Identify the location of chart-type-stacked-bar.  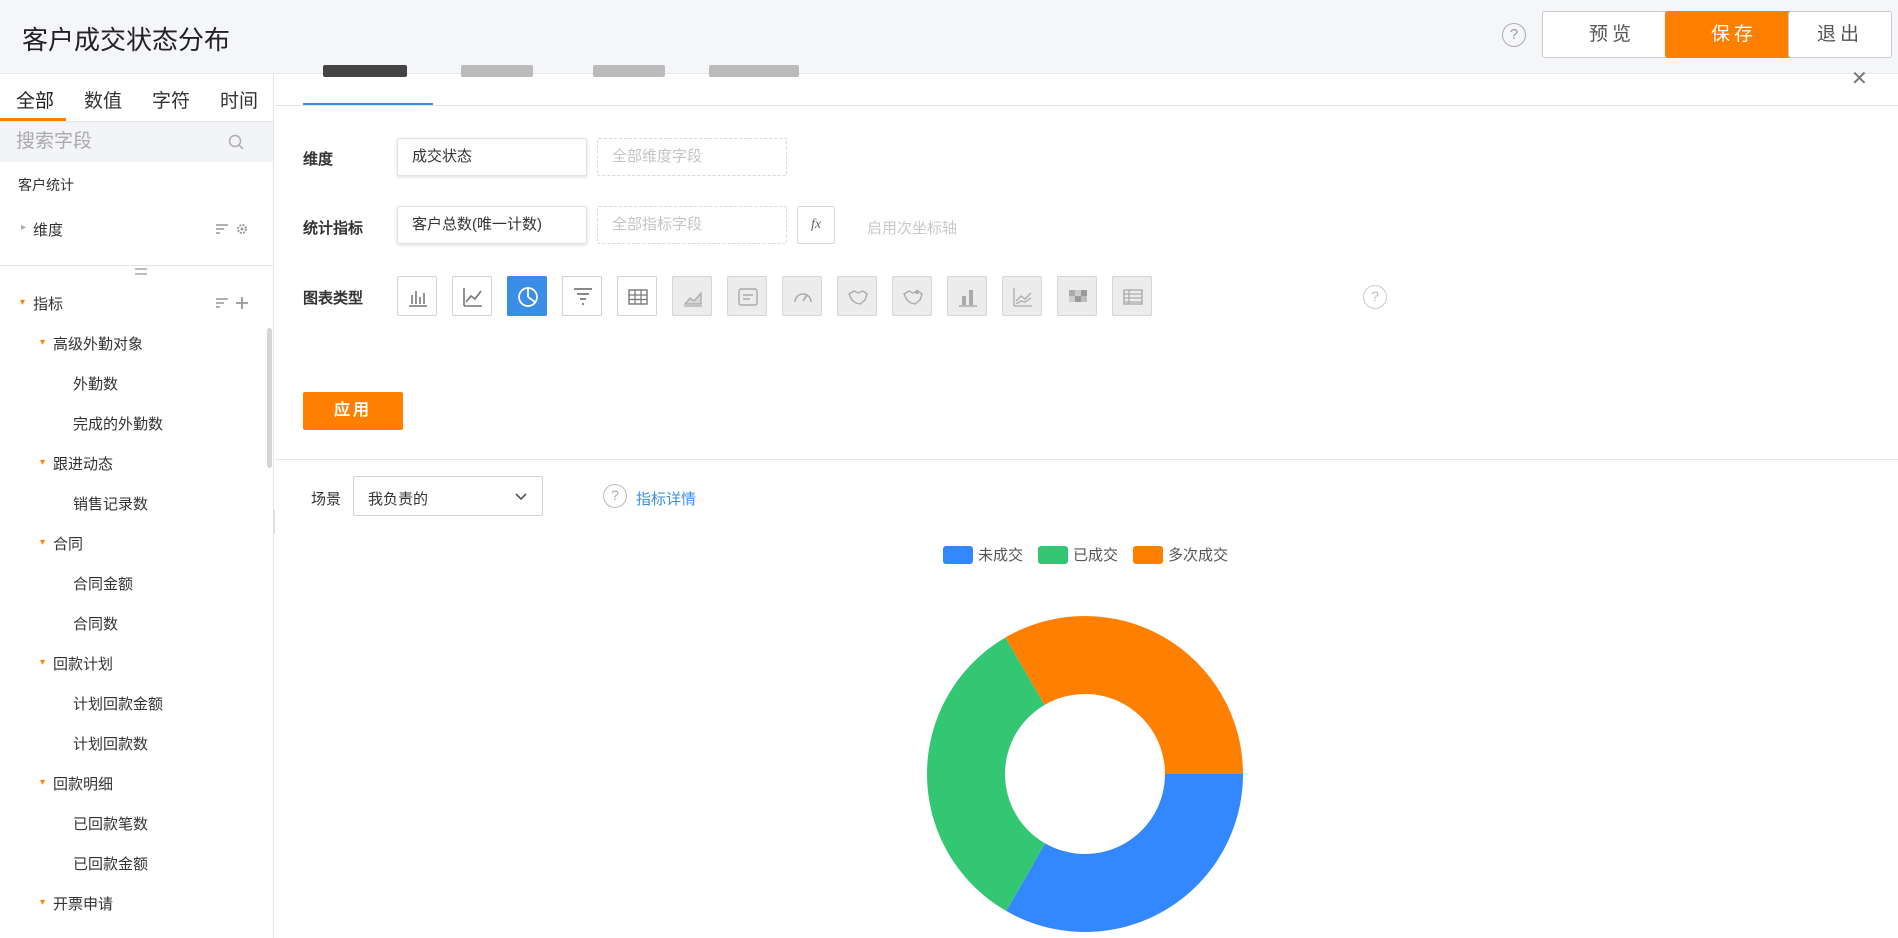
(967, 296).